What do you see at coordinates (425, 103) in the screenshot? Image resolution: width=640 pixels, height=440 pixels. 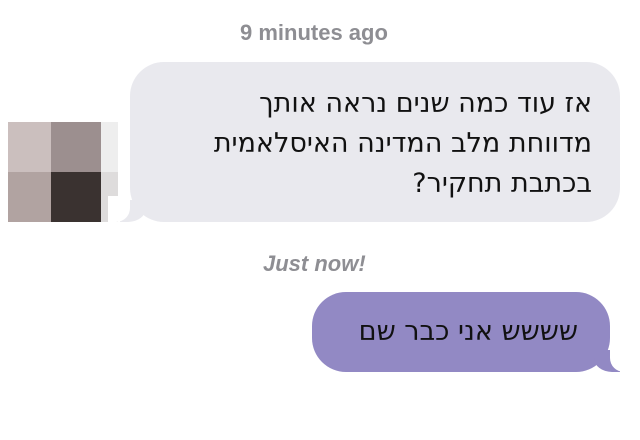 I see `message-line: אז עוד כמה שנים נראה אותך` at bounding box center [425, 103].